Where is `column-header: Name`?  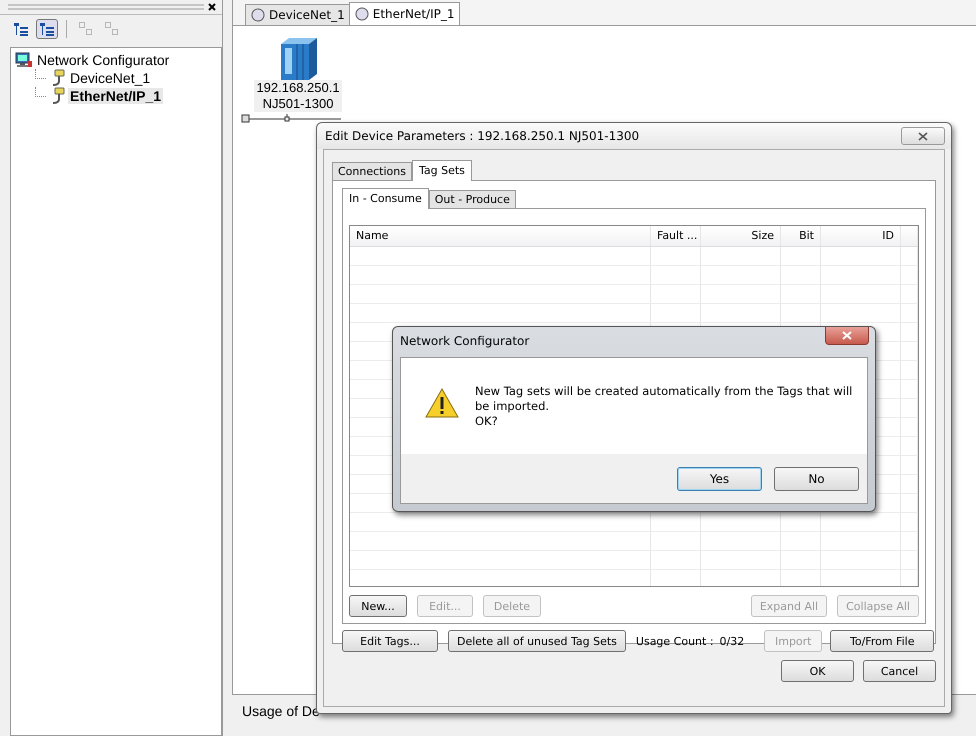 column-header: Name is located at coordinates (500, 236).